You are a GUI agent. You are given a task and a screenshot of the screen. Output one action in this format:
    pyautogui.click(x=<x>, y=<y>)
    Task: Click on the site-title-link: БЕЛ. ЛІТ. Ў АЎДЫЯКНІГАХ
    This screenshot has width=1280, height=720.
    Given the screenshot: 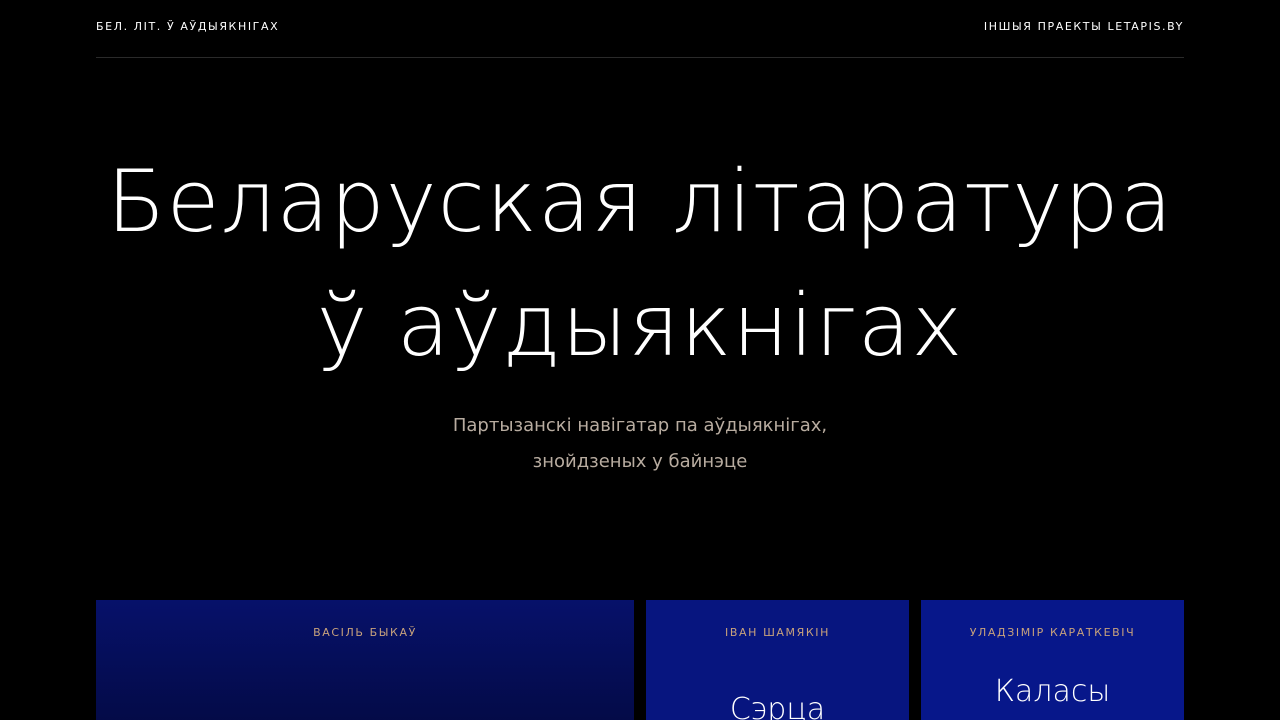 What is the action you would take?
    pyautogui.click(x=187, y=26)
    